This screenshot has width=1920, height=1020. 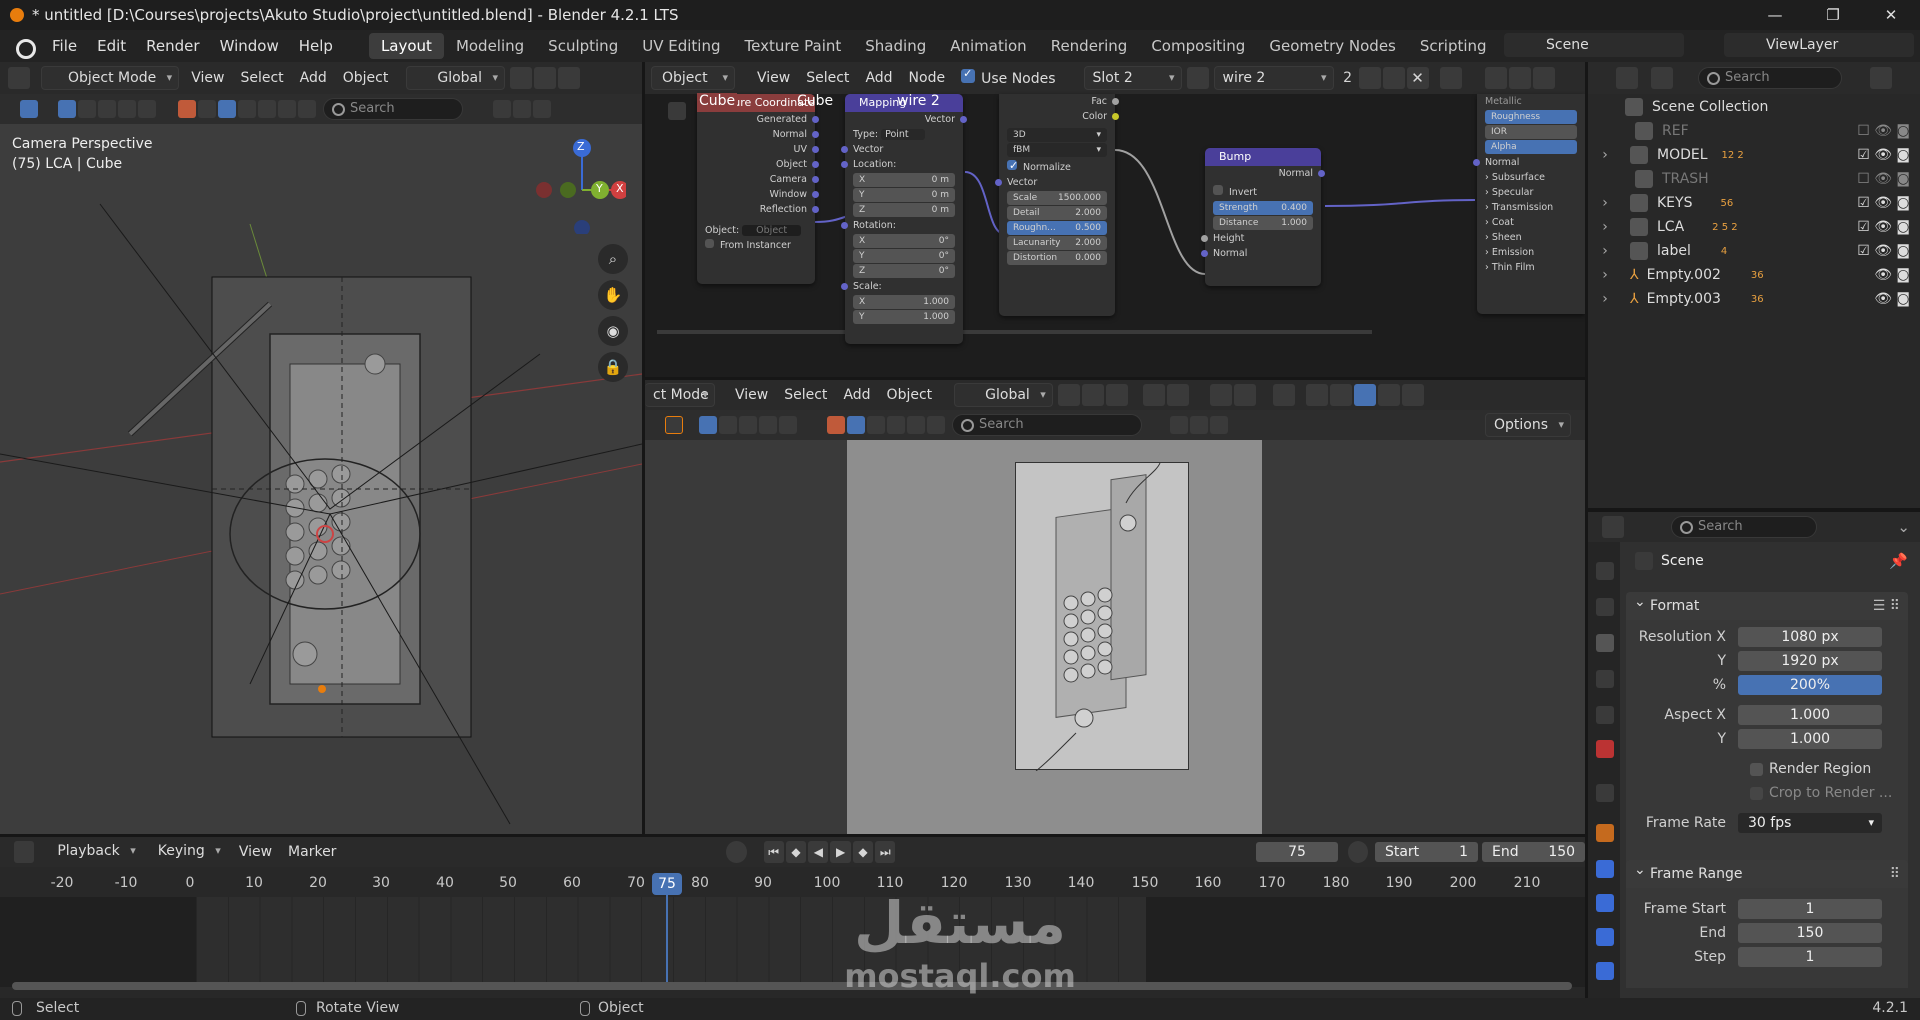 What do you see at coordinates (1613, 527) in the screenshot?
I see `properties-editor-type-icon` at bounding box center [1613, 527].